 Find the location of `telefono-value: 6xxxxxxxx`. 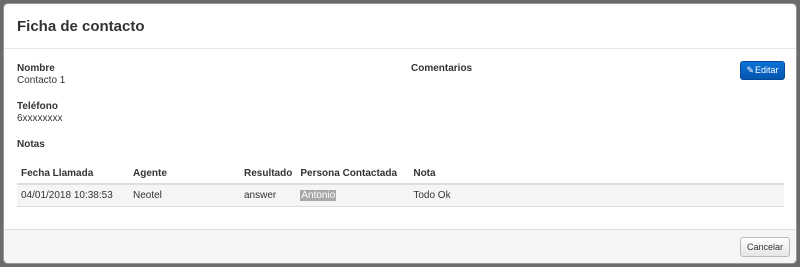

telefono-value: 6xxxxxxxx is located at coordinates (40, 118).